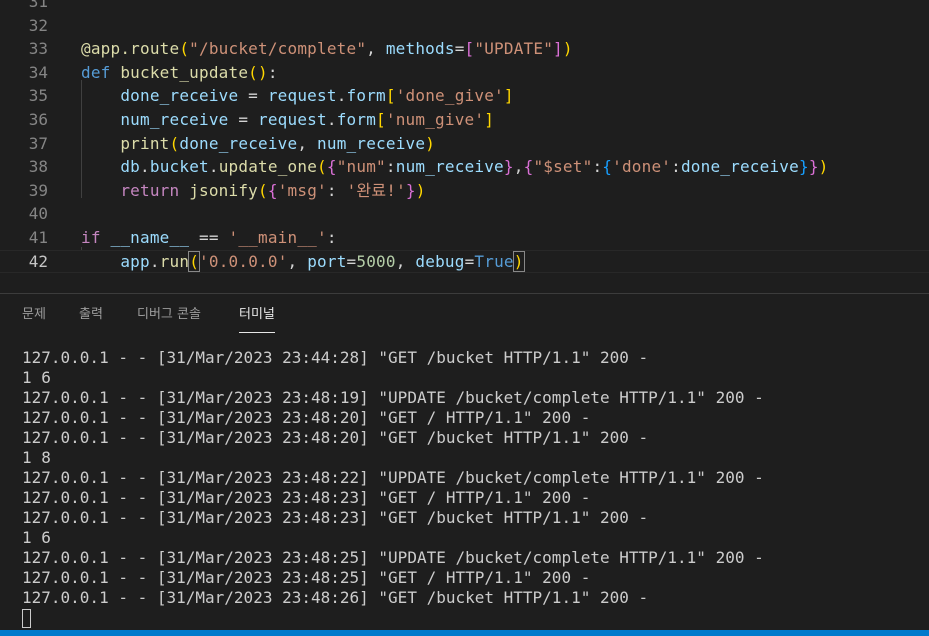 The width and height of the screenshot is (929, 636). Describe the element at coordinates (38, 214) in the screenshot. I see `line-number: 40` at that location.